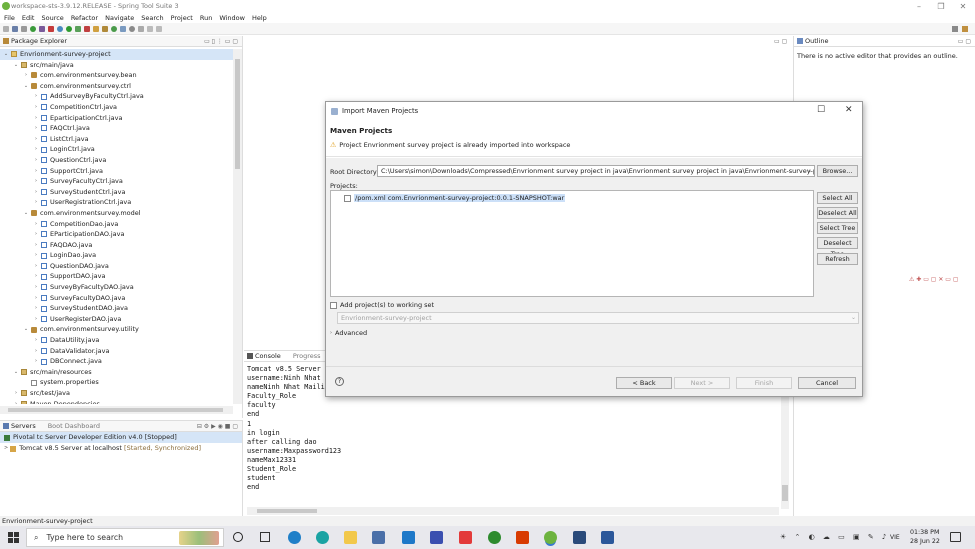 The width and height of the screenshot is (975, 549). What do you see at coordinates (116, 86) in the screenshot?
I see `tree-item: ⌄ com.environmentsurvey.ctrl` at bounding box center [116, 86].